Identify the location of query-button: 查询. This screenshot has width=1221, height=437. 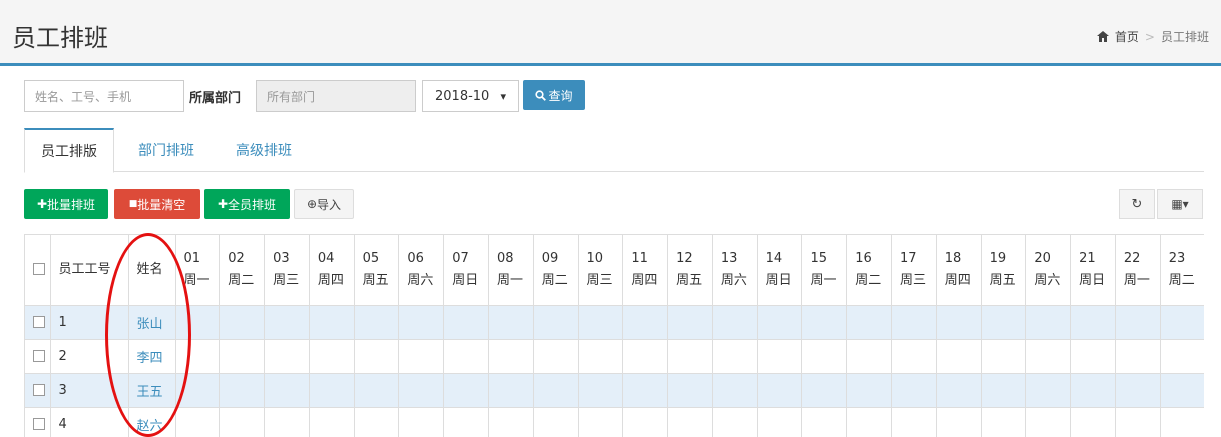
(554, 95).